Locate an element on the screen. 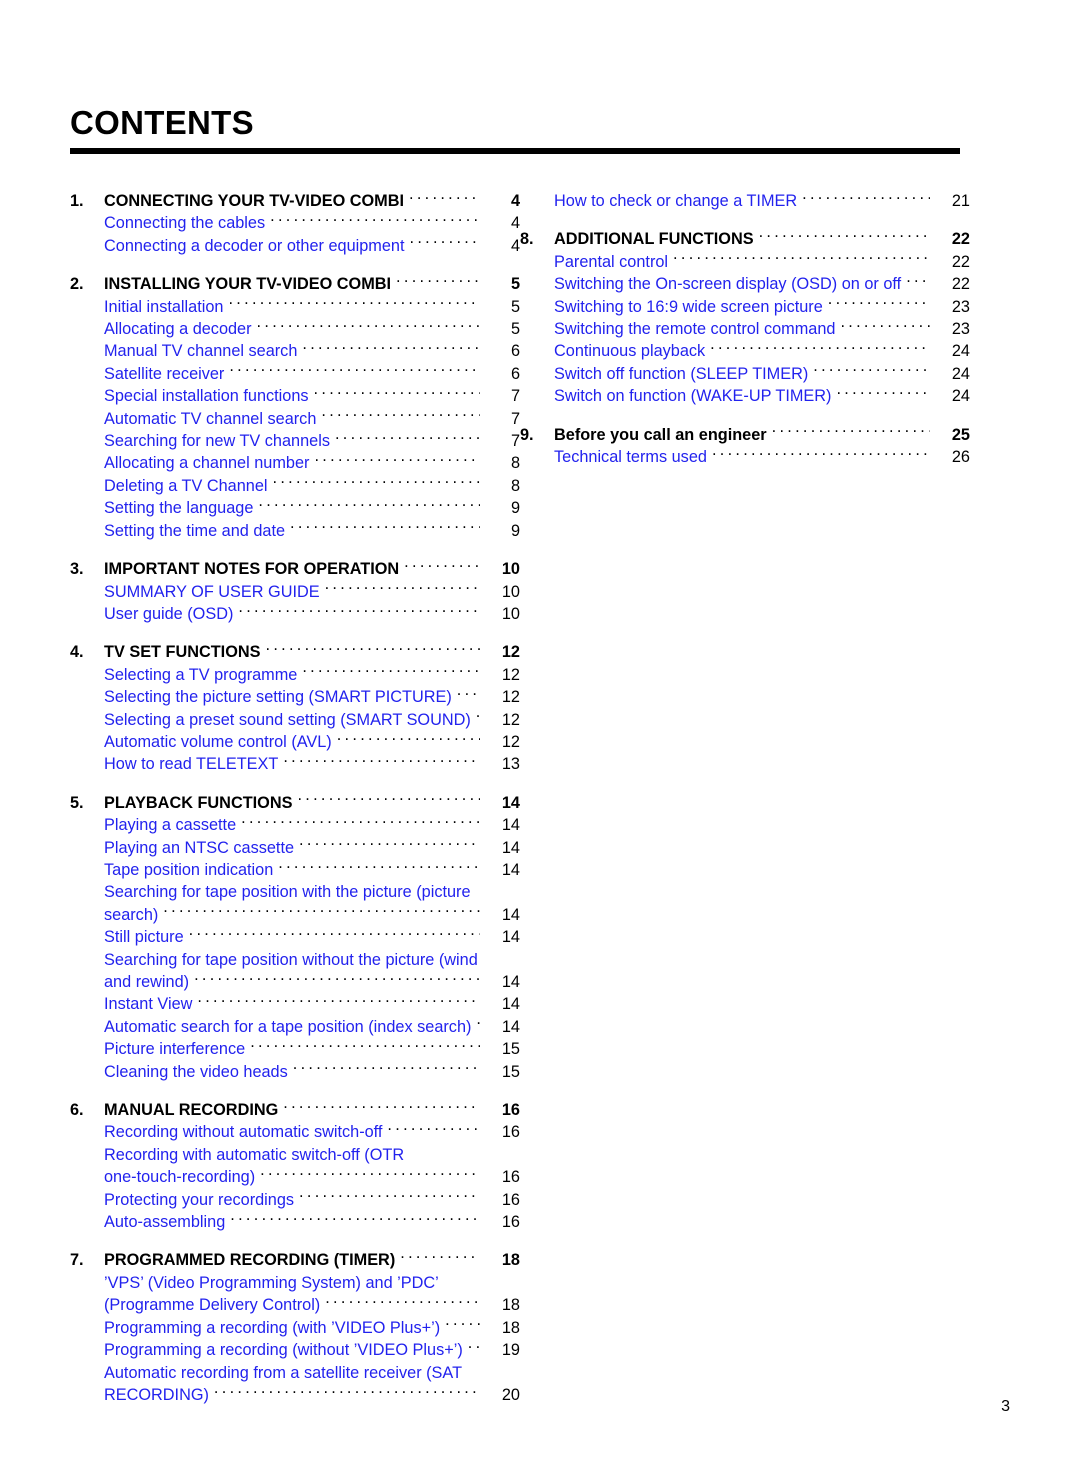 This screenshot has width=1080, height=1473. toc-page-number: 7 is located at coordinates (515, 396).